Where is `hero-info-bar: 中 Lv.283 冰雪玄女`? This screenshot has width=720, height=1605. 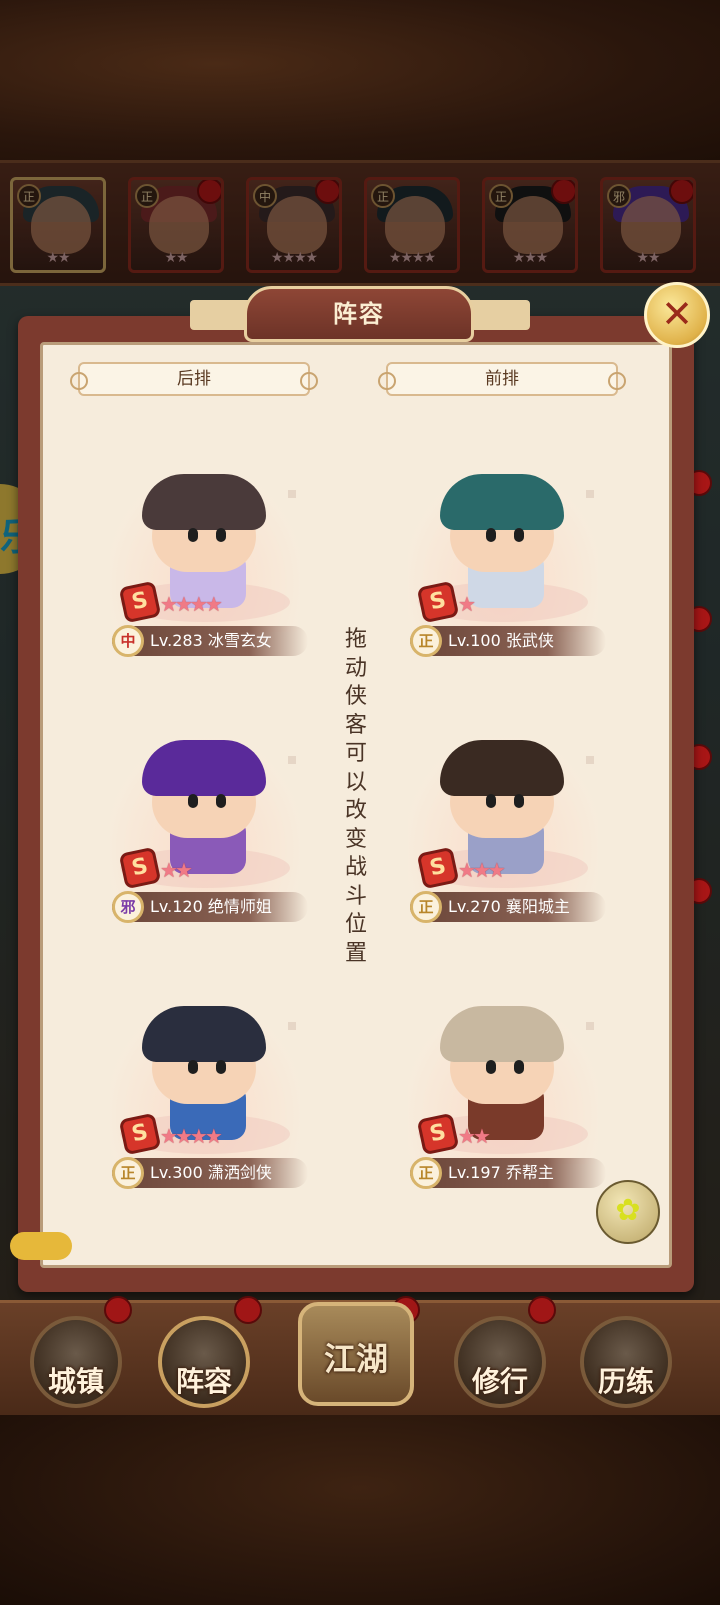 hero-info-bar: 中 Lv.283 冰雪玄女 is located at coordinates (210, 641).